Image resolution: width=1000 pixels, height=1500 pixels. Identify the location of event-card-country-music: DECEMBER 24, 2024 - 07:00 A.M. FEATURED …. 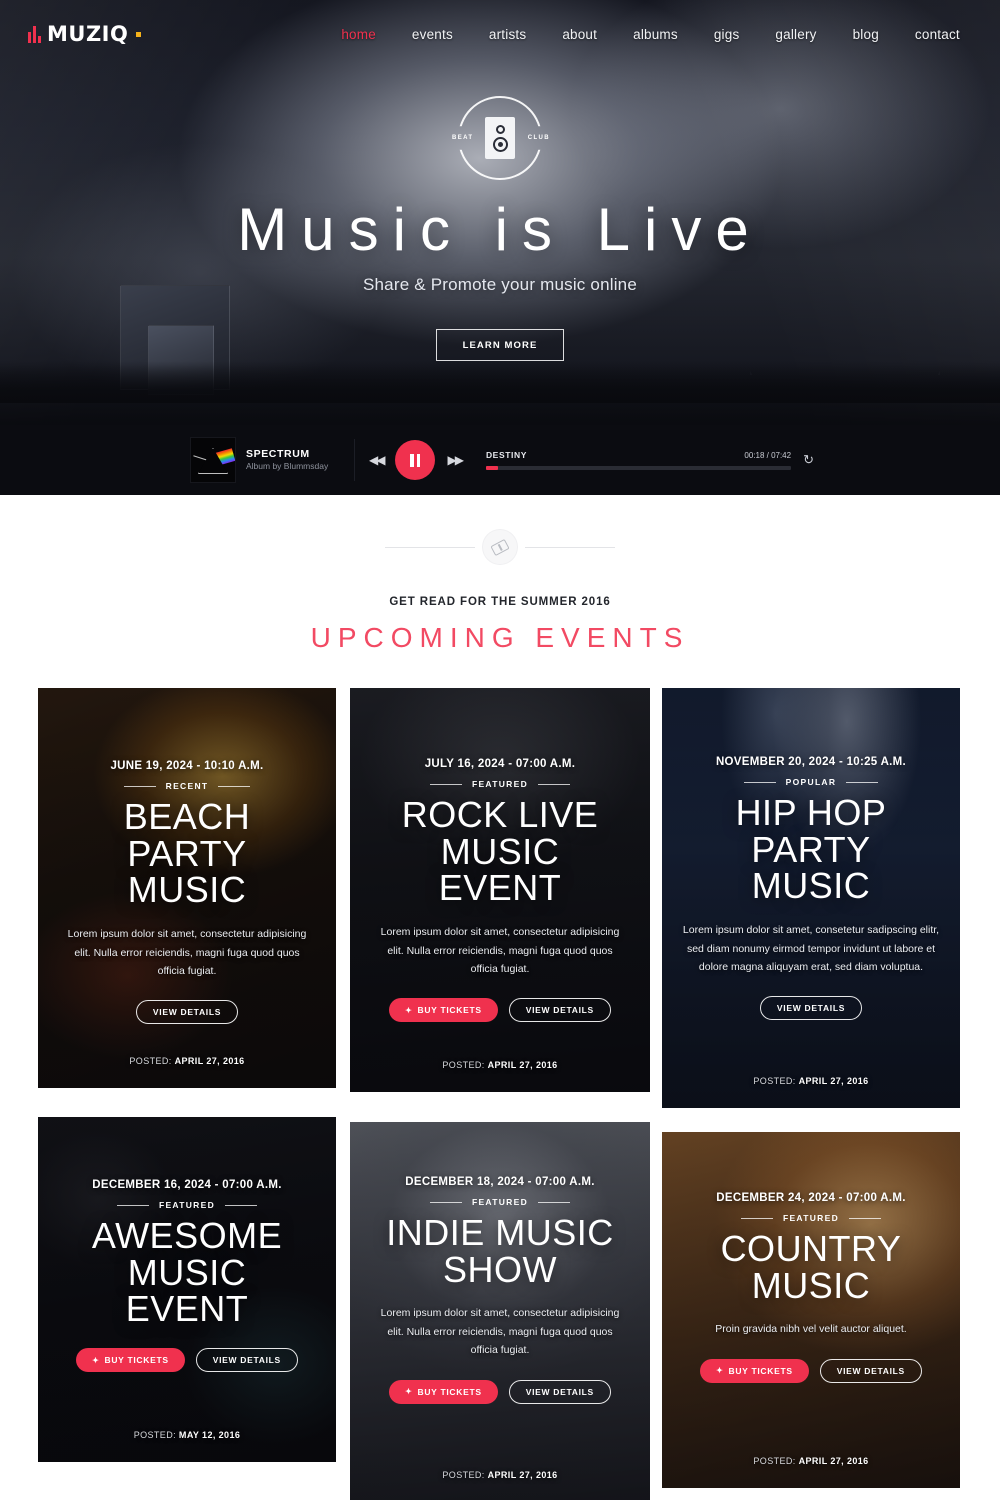
(811, 1310).